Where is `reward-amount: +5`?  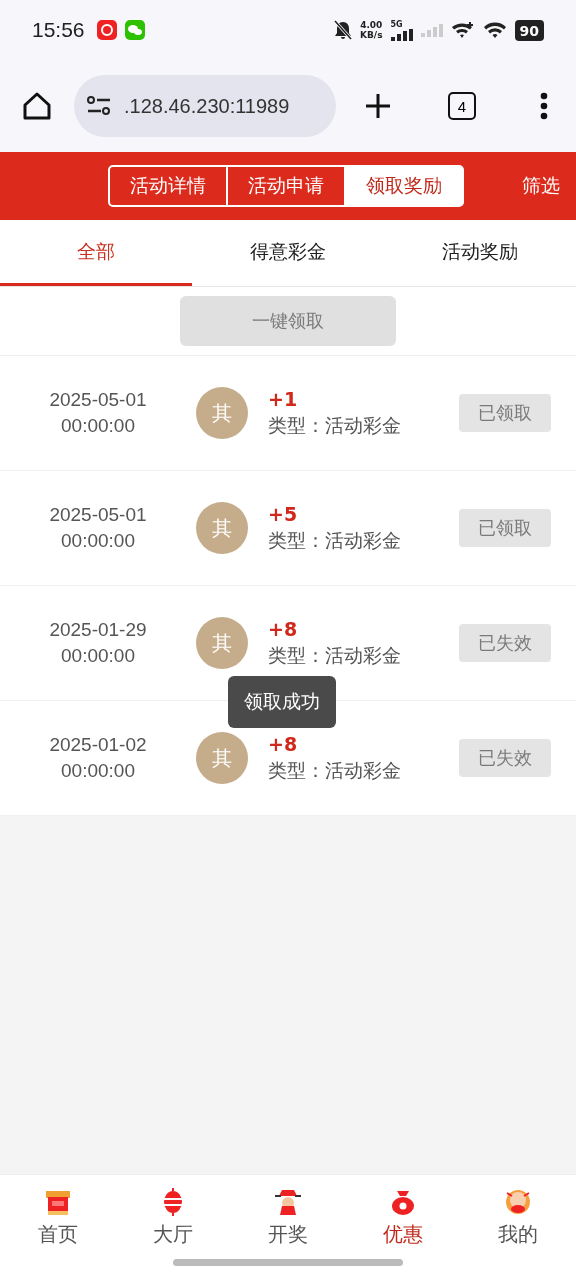
reward-amount: +5 is located at coordinates (283, 514).